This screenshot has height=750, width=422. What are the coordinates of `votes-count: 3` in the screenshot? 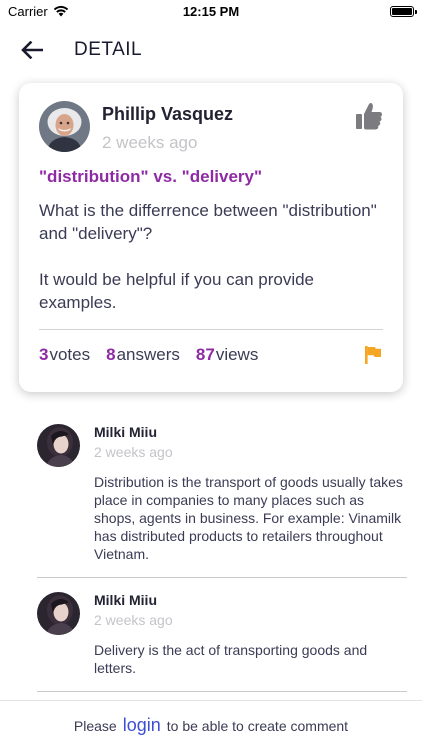 It's located at (44, 354).